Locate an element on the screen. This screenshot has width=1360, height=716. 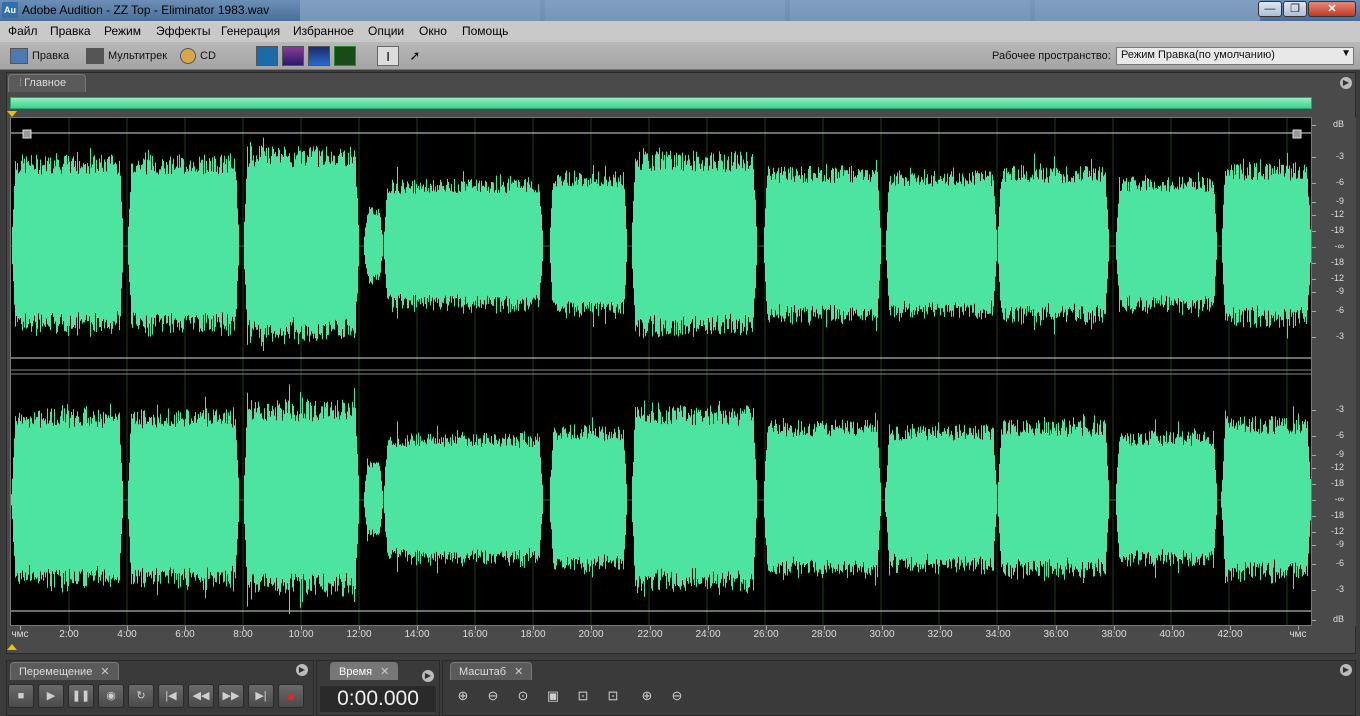
tab-time: Время ✕ is located at coordinates (364, 671).